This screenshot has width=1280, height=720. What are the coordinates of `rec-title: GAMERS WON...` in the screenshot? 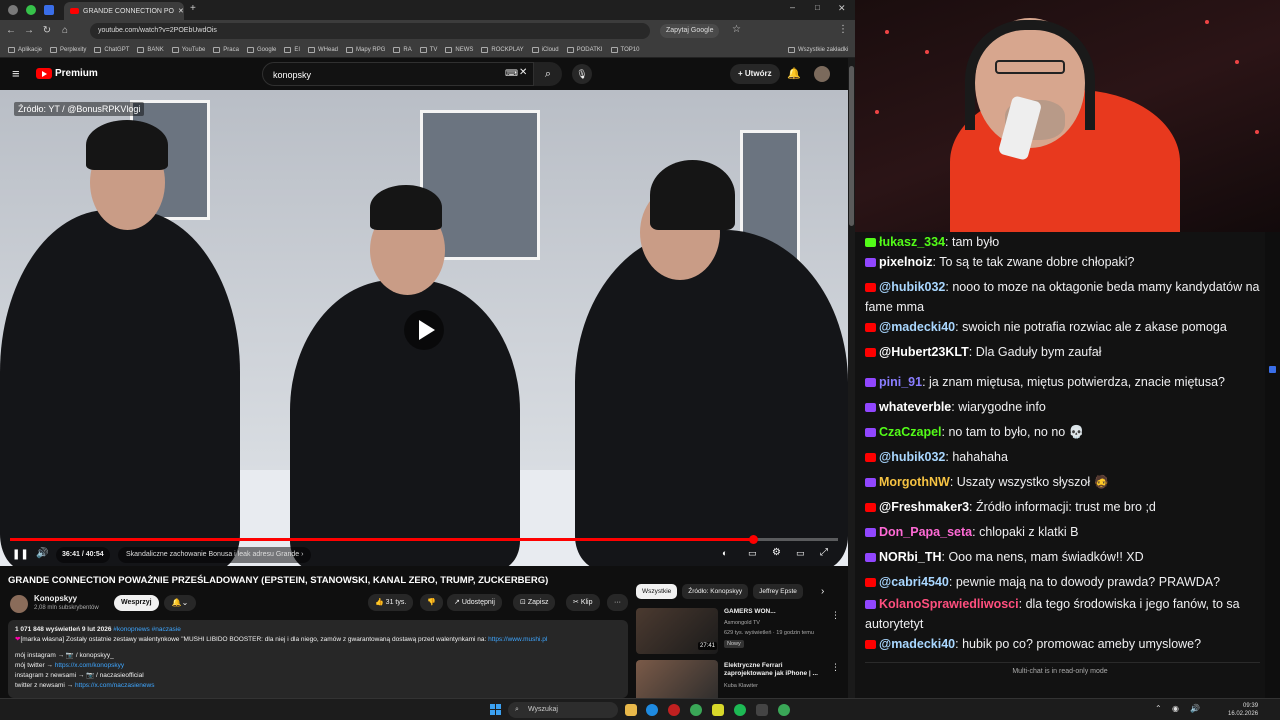 It's located at (774, 612).